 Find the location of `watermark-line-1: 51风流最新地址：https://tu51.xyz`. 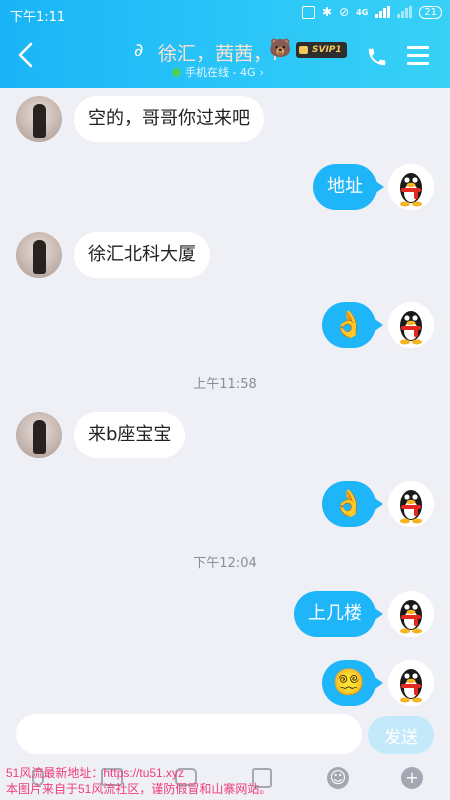

watermark-line-1: 51风流最新地址：https://tu51.xyz is located at coordinates (95, 773).